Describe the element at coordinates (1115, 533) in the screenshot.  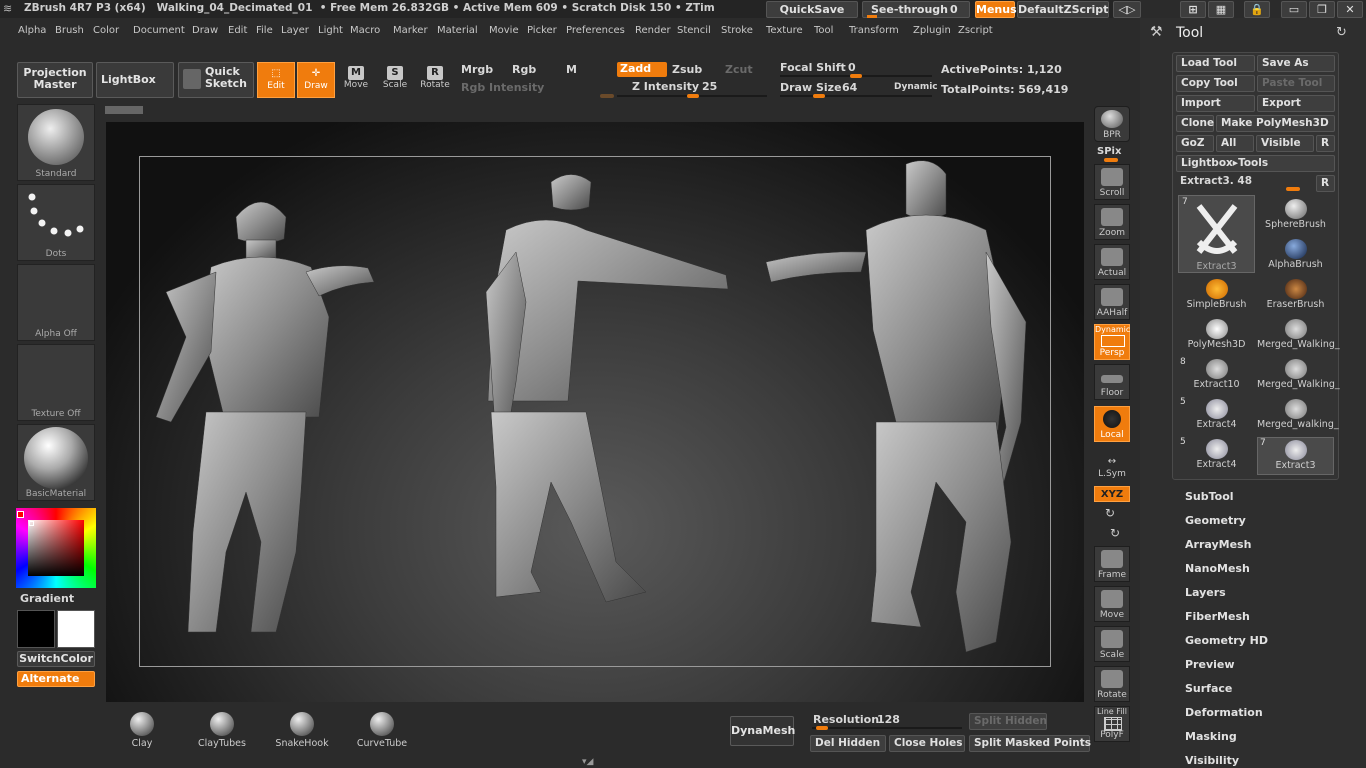
I see `rotate-z-icon: ↻` at that location.